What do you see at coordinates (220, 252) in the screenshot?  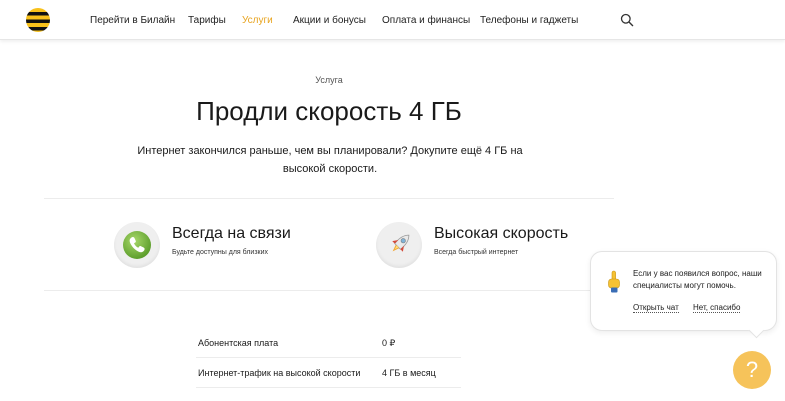 I see `feature-subtitle: Будьте доступны для близких` at bounding box center [220, 252].